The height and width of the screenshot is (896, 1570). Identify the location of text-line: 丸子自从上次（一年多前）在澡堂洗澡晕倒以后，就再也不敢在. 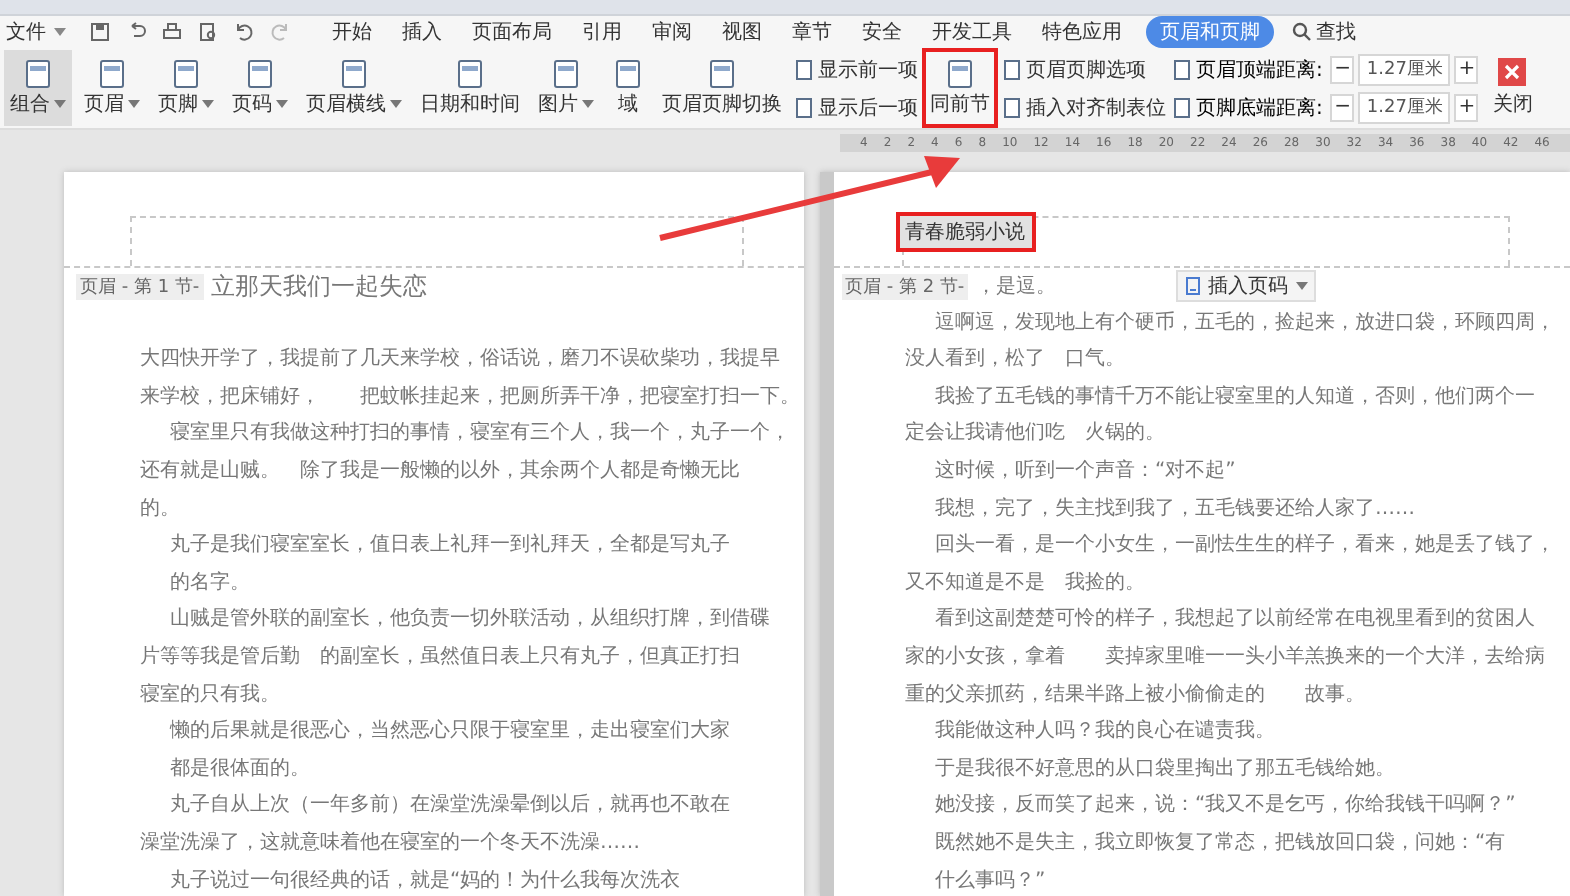
(449, 805).